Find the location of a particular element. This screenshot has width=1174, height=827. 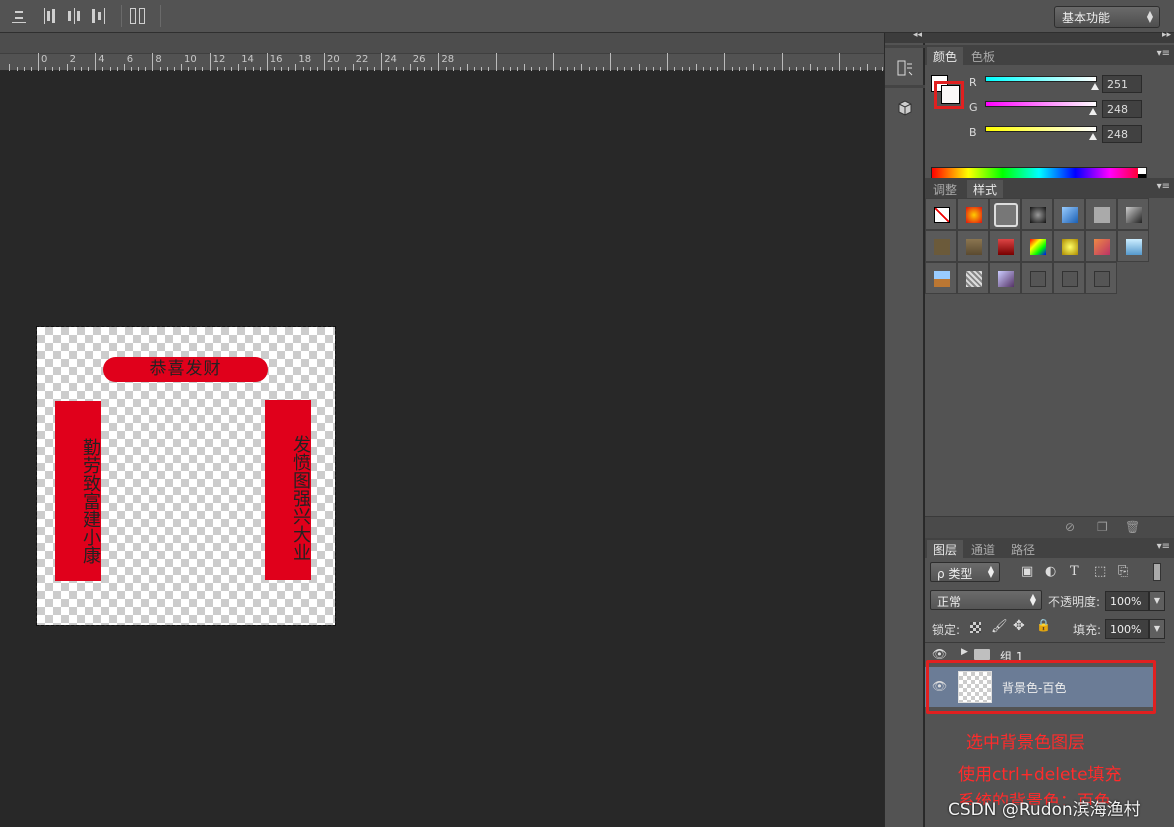

history-panel-icon is located at coordinates (905, 68).